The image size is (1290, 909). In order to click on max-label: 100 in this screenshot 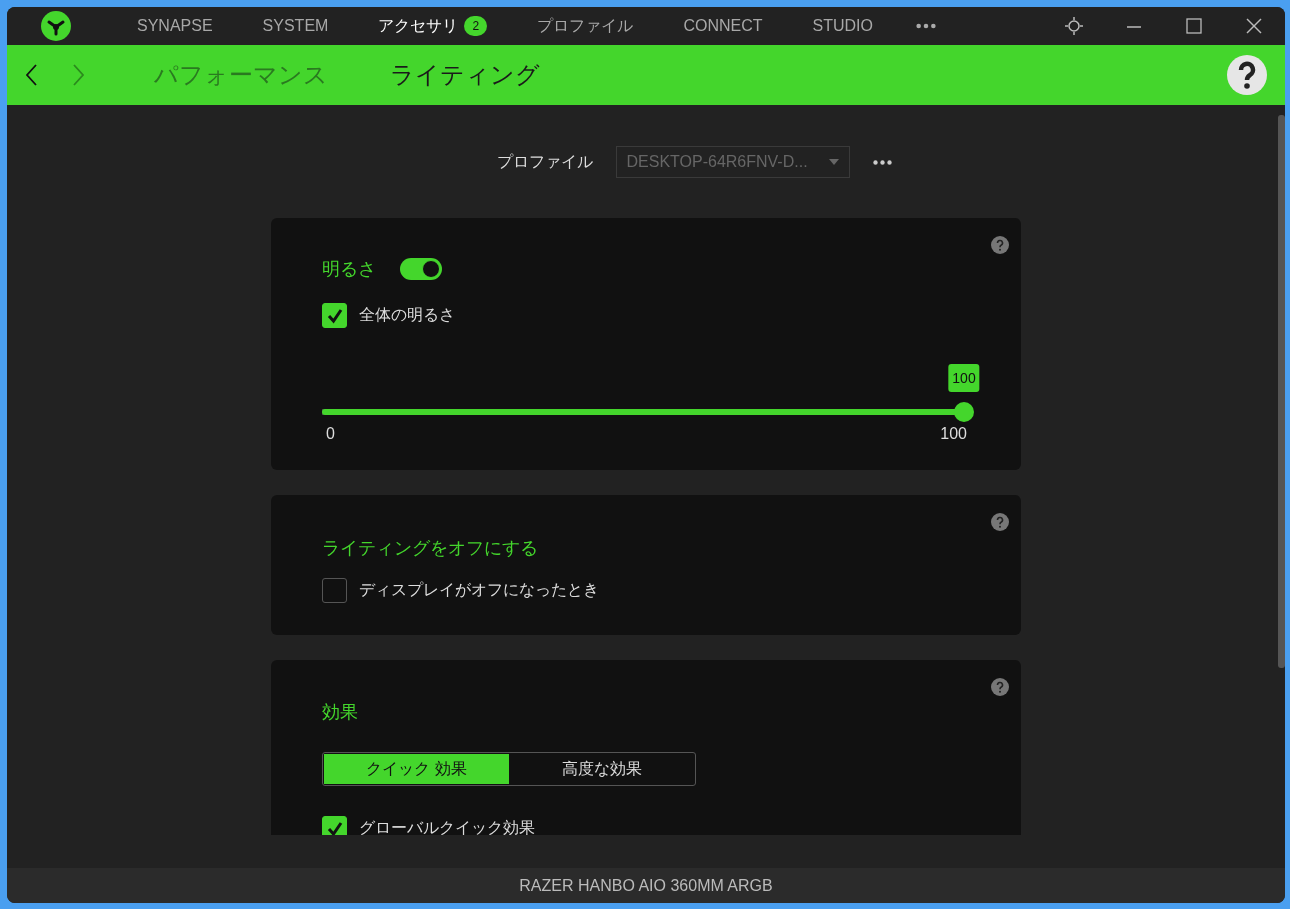, I will do `click(953, 434)`.